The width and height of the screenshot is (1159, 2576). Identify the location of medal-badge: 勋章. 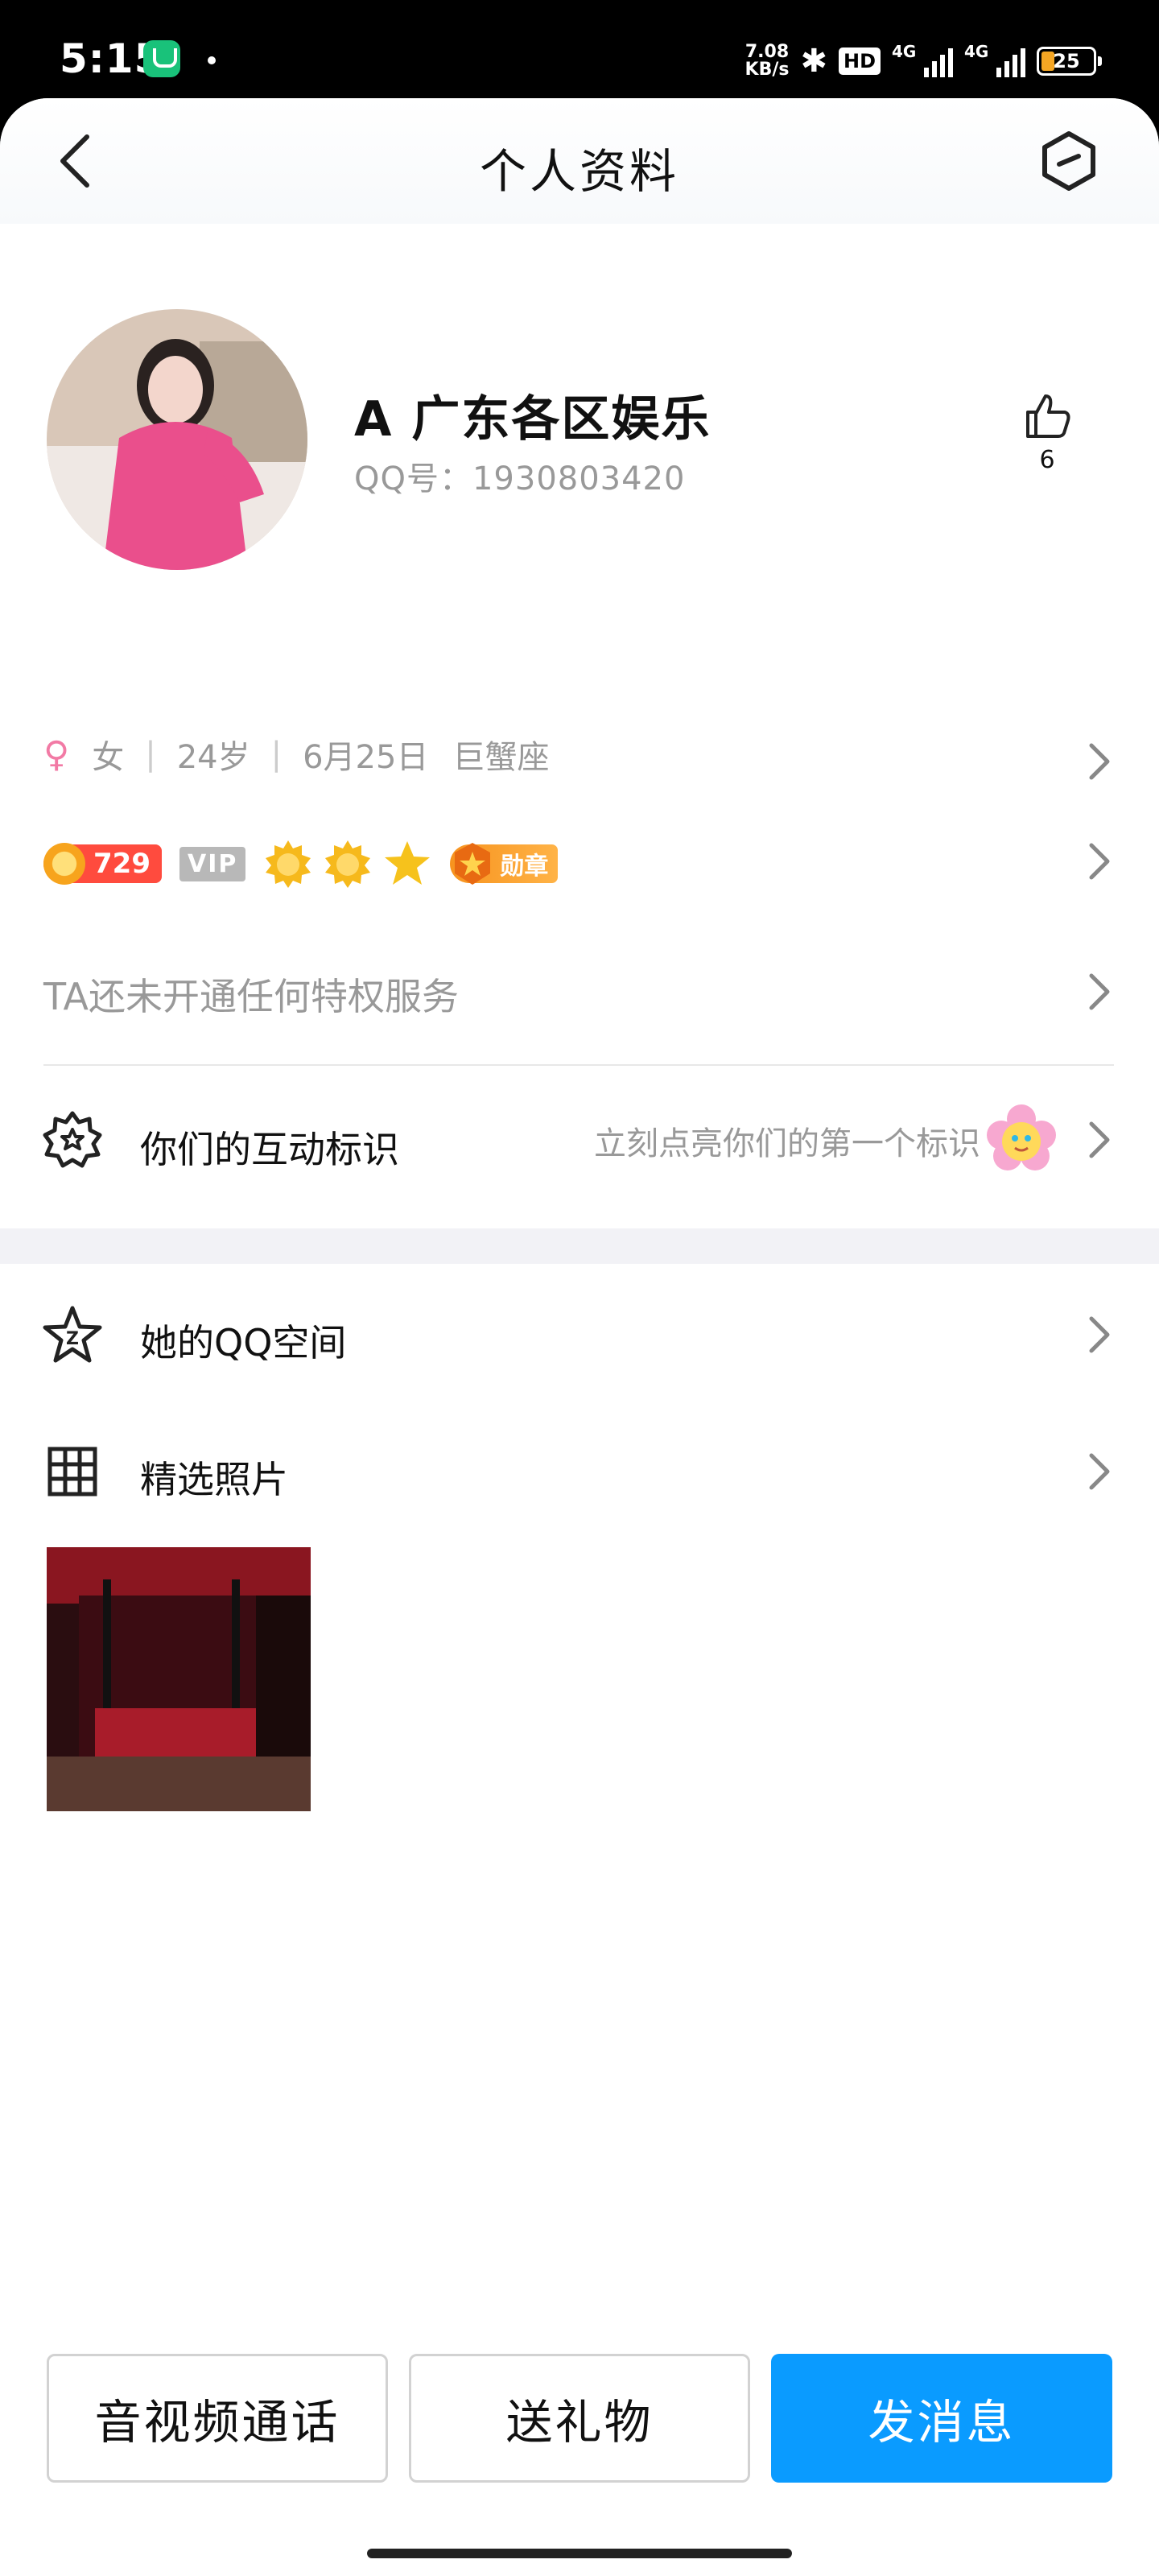
(504, 864).